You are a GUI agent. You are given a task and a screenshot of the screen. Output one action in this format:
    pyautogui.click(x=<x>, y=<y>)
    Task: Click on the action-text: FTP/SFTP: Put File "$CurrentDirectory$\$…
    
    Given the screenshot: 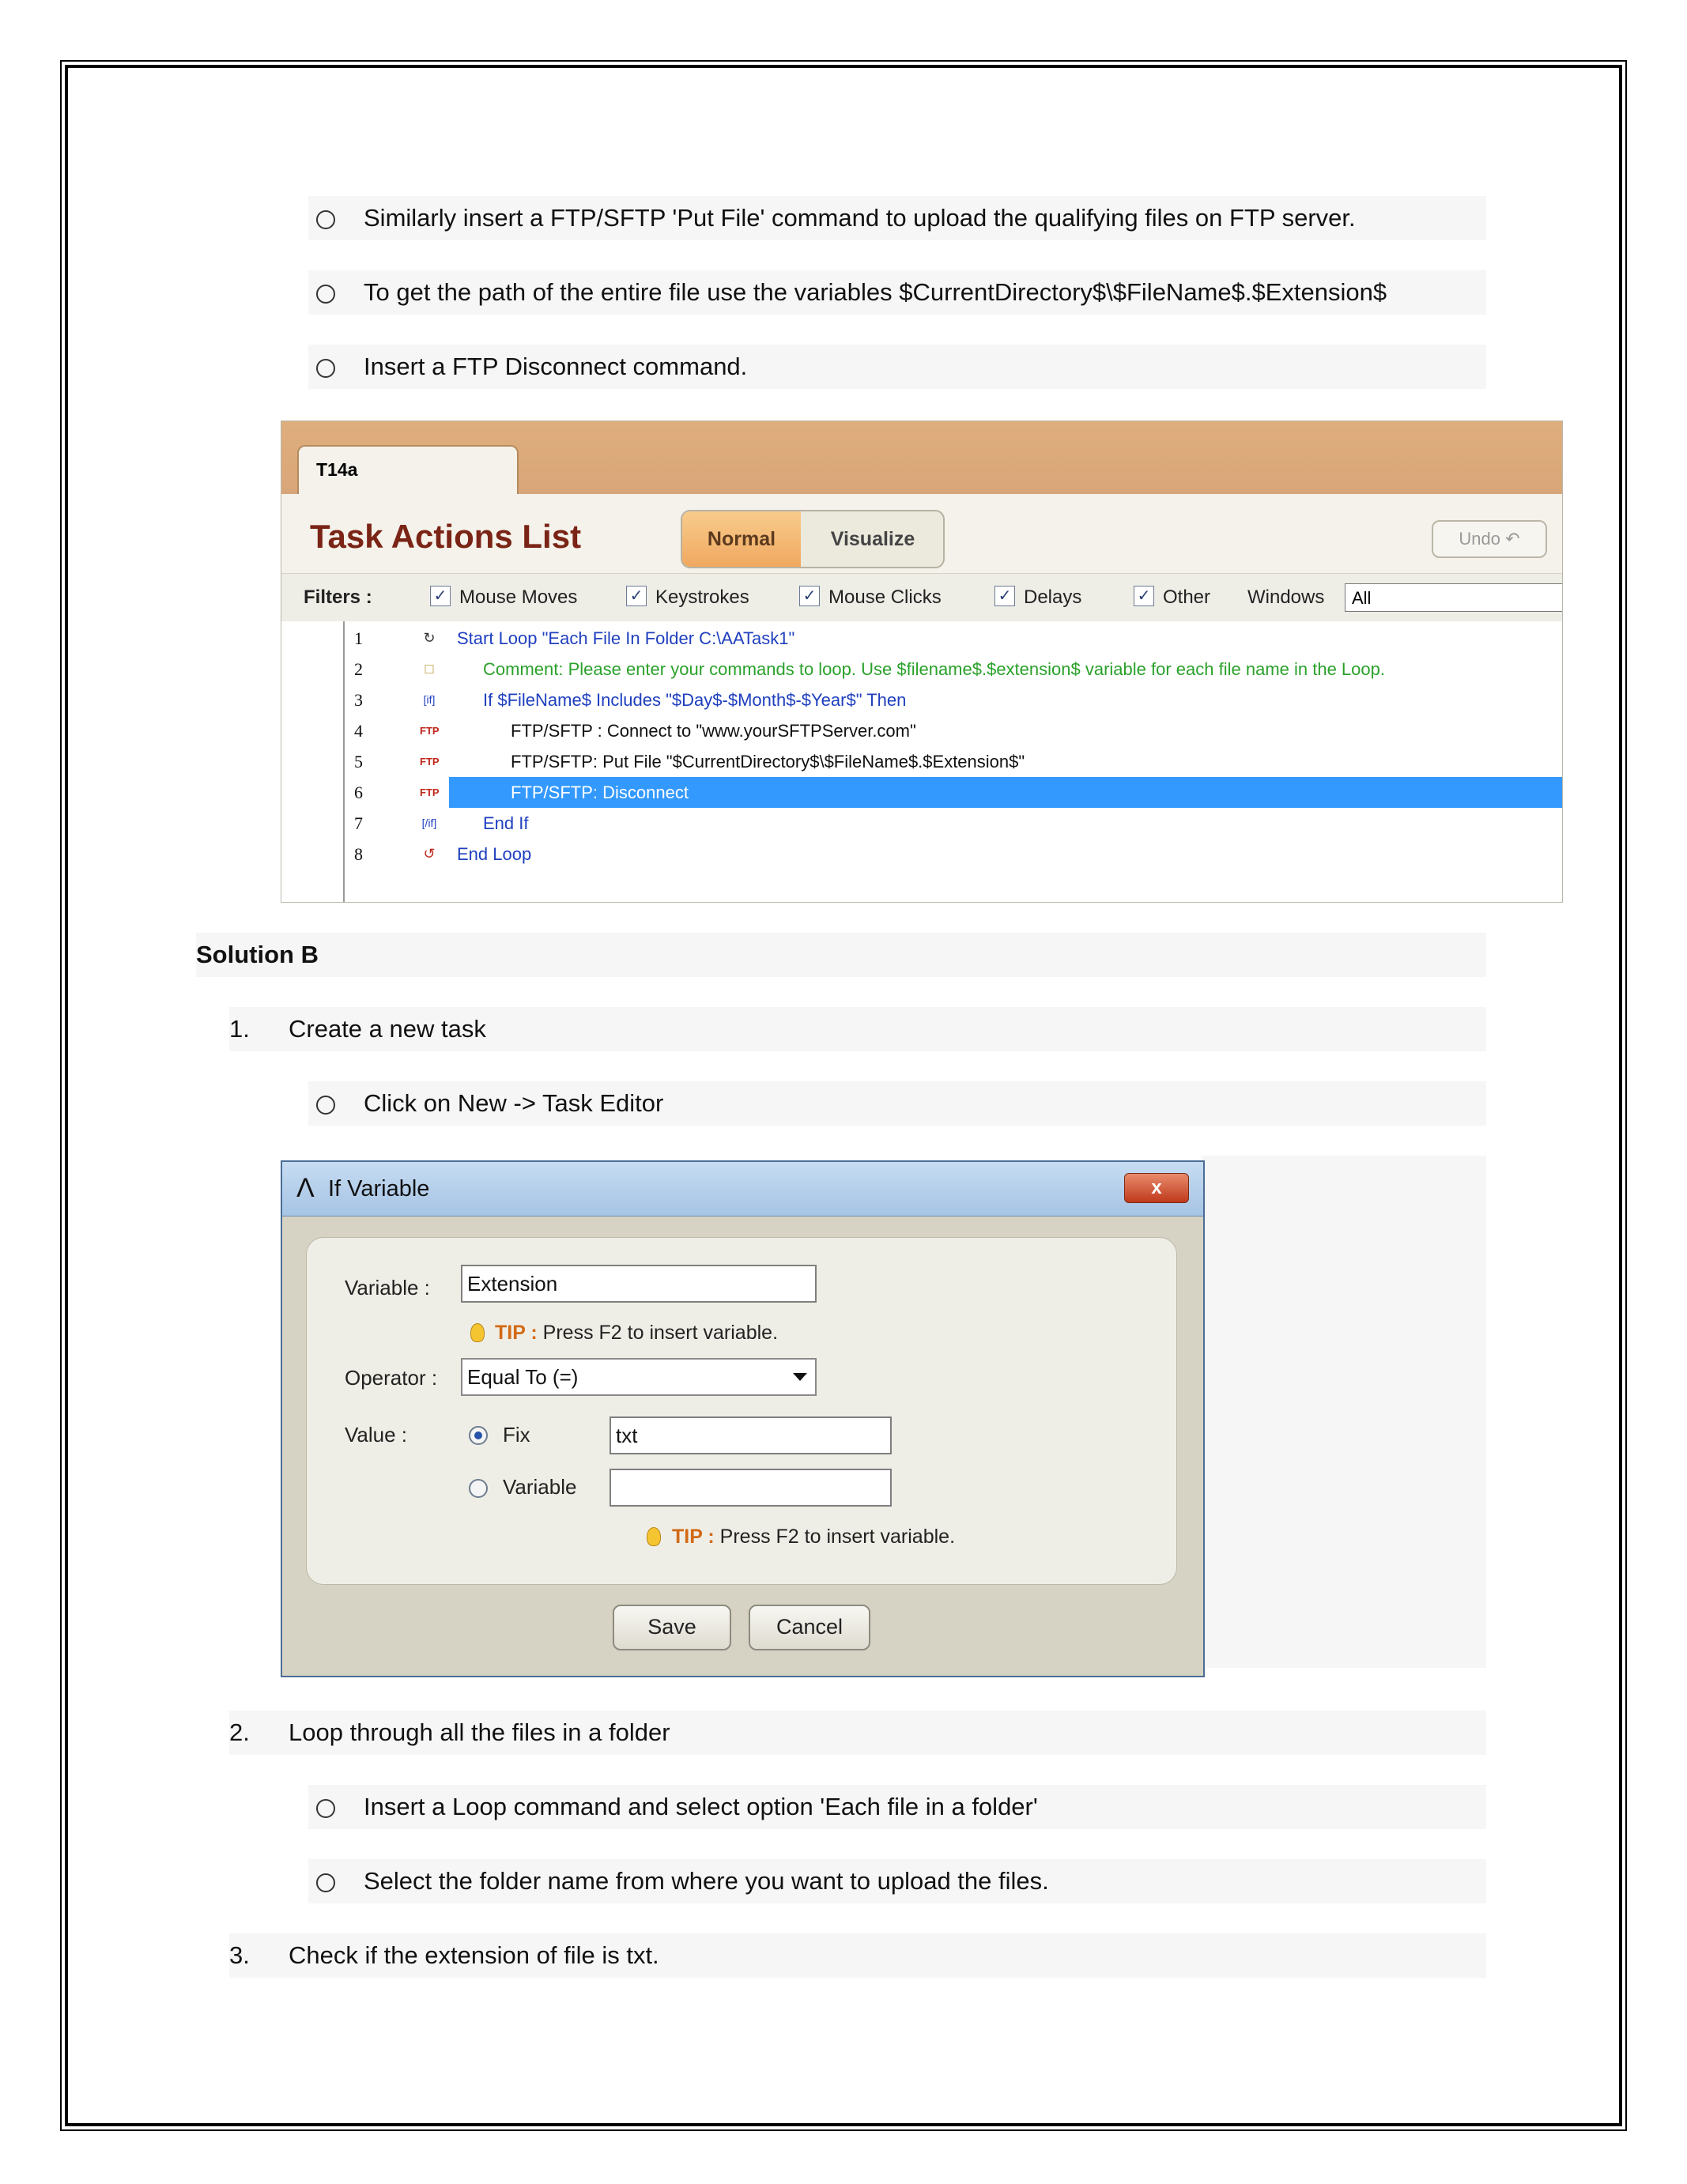 What is the action you would take?
    pyautogui.click(x=768, y=761)
    